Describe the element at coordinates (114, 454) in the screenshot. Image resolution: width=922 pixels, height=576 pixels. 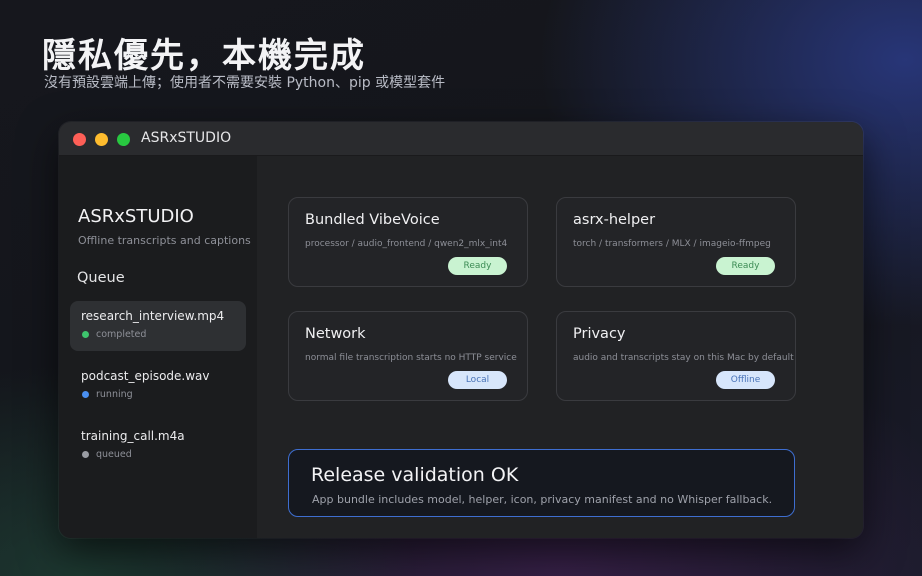
I see `queue-item-status-label: queued` at that location.